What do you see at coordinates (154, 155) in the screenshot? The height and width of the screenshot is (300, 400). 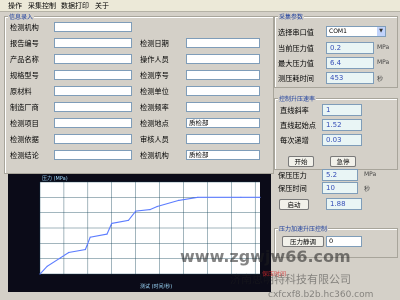 I see `field-label-r7: 检测机构` at bounding box center [154, 155].